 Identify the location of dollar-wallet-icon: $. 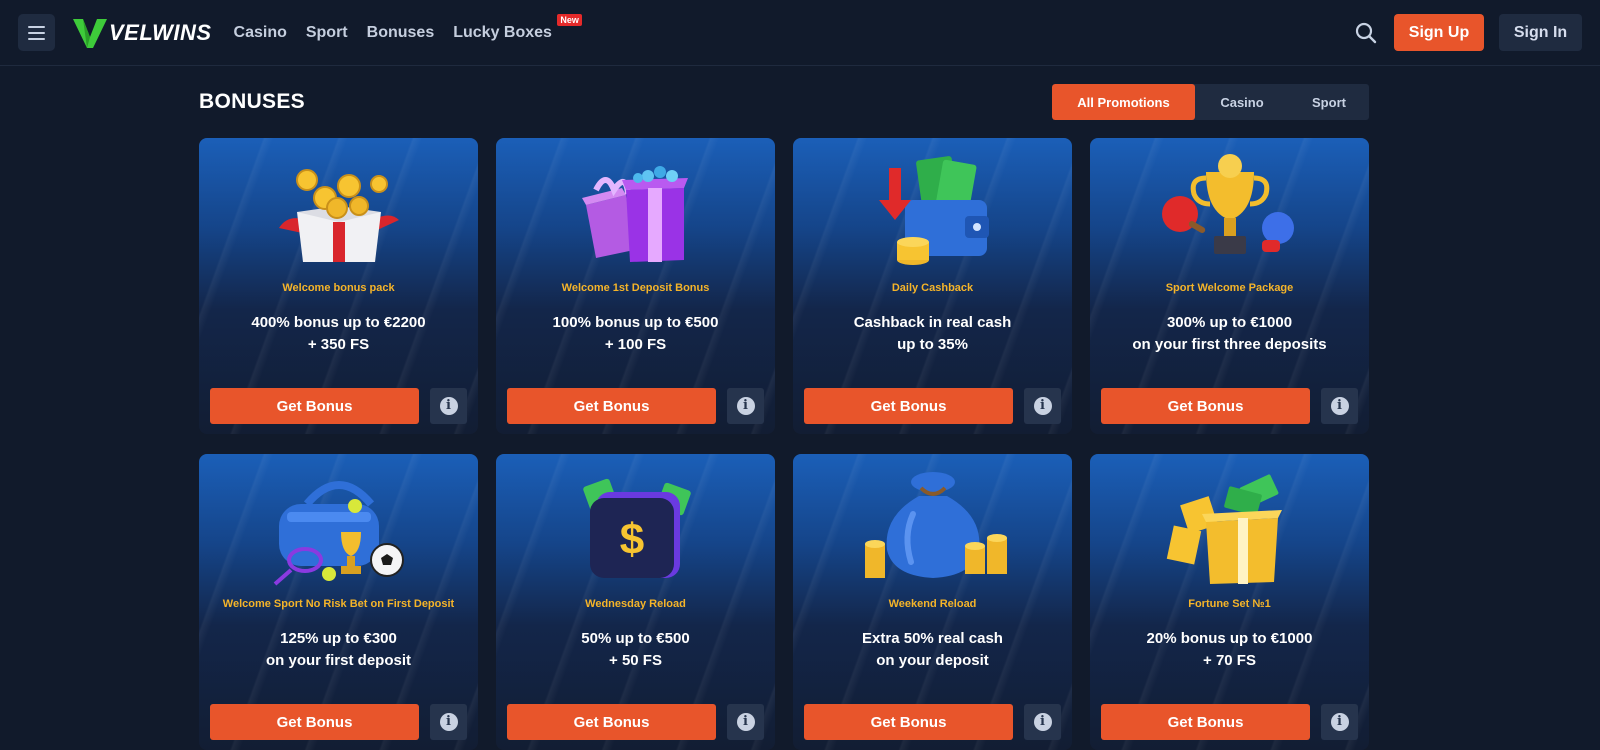
(636, 528).